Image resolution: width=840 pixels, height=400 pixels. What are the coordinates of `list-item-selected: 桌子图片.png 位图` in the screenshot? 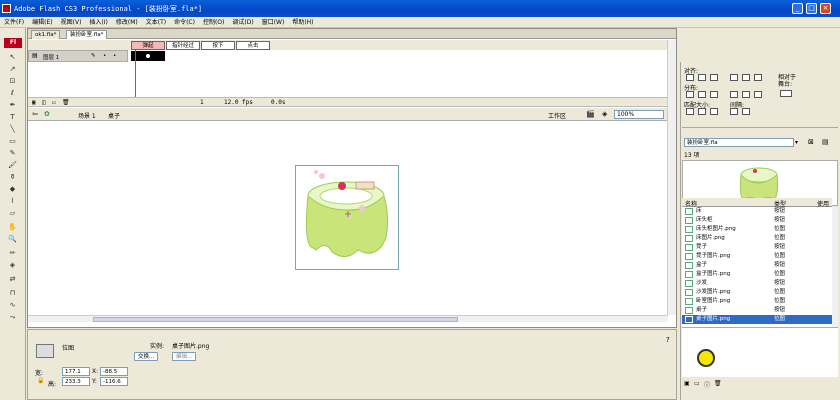 It's located at (757, 319).